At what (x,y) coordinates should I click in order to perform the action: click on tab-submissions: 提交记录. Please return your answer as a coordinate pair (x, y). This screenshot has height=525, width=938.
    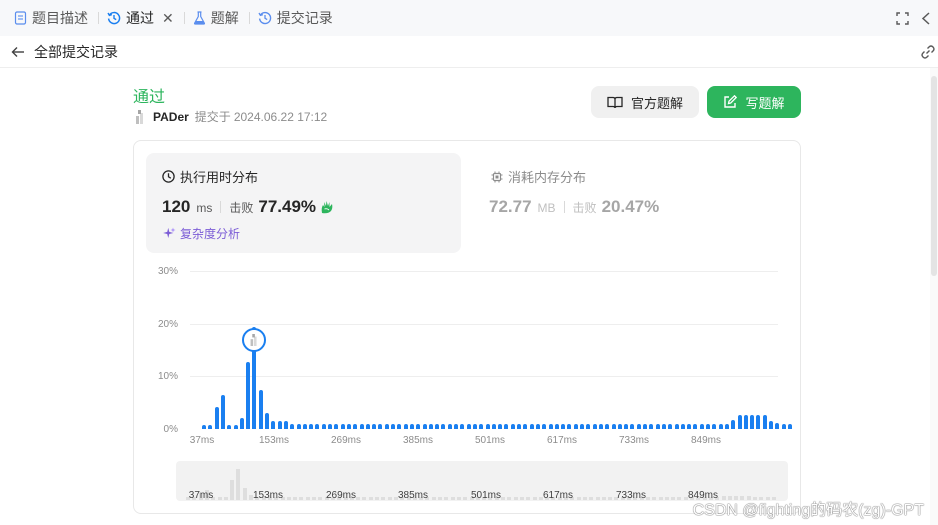
    Looking at the image, I should click on (298, 18).